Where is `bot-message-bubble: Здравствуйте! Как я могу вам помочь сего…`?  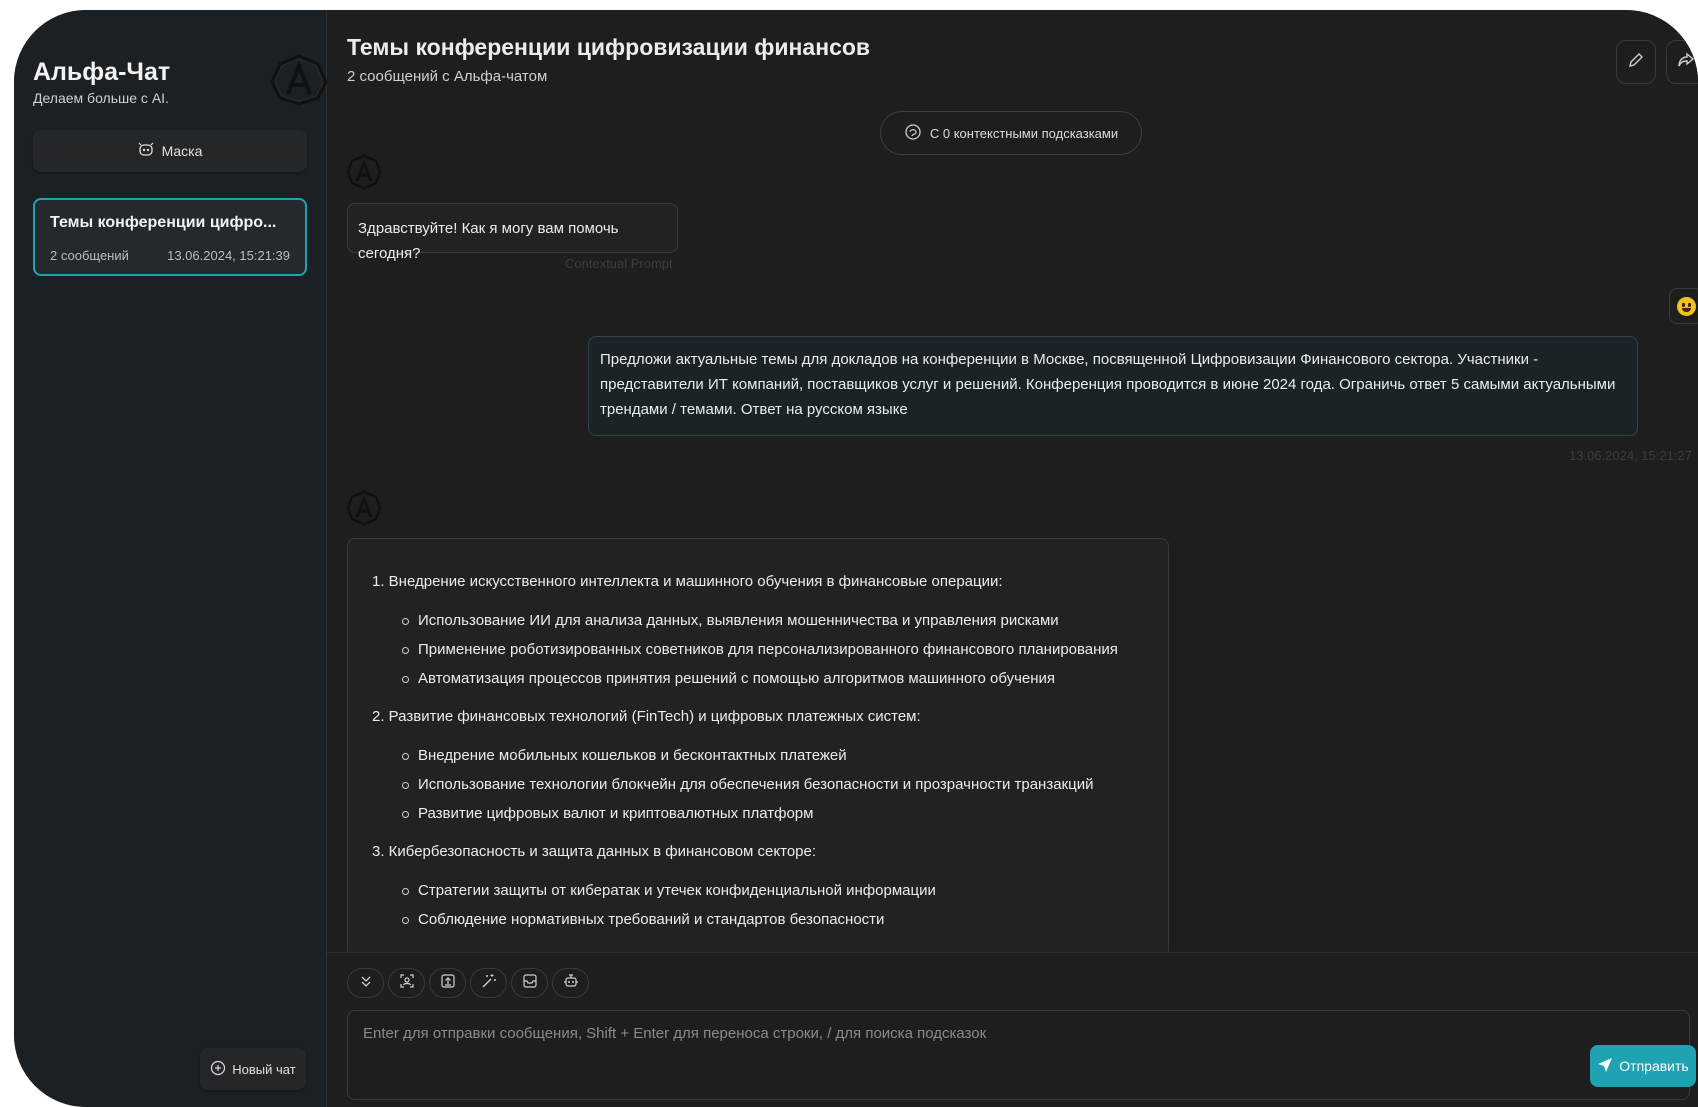
bot-message-bubble: Здравствуйте! Как я могу вам помочь сего… is located at coordinates (512, 232).